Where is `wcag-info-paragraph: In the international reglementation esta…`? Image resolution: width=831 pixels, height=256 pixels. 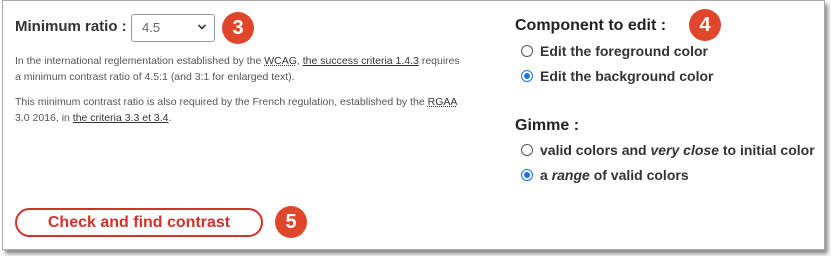 wcag-info-paragraph: In the international reglementation esta… is located at coordinates (240, 69).